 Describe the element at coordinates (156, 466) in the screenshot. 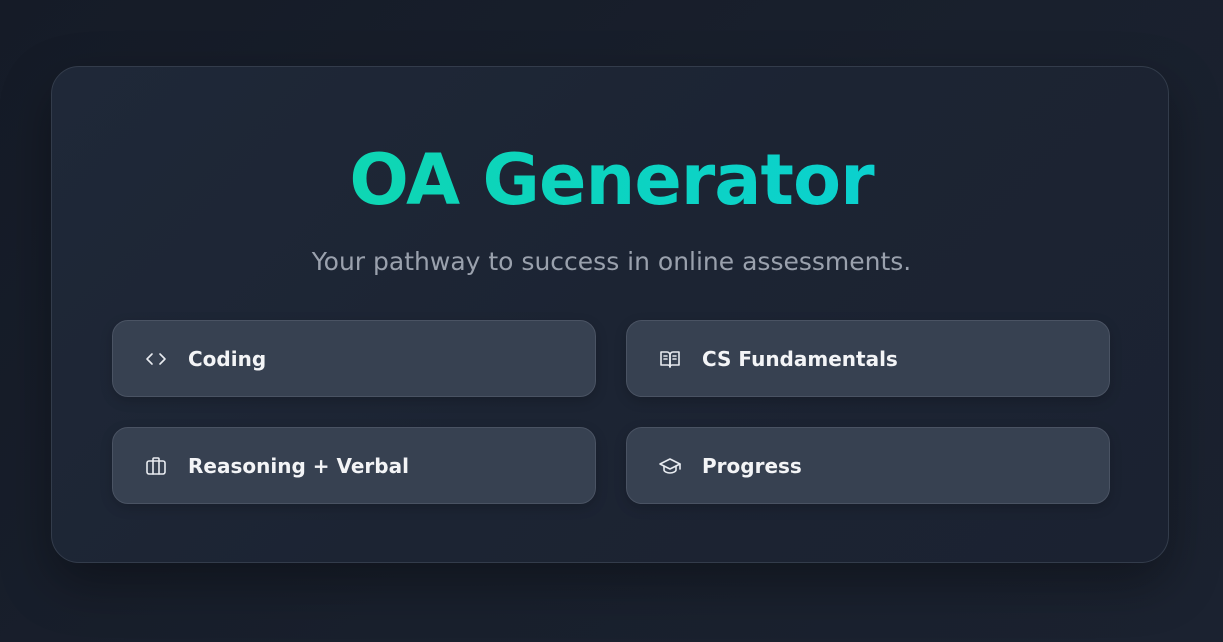

I see `briefcase-icon` at that location.